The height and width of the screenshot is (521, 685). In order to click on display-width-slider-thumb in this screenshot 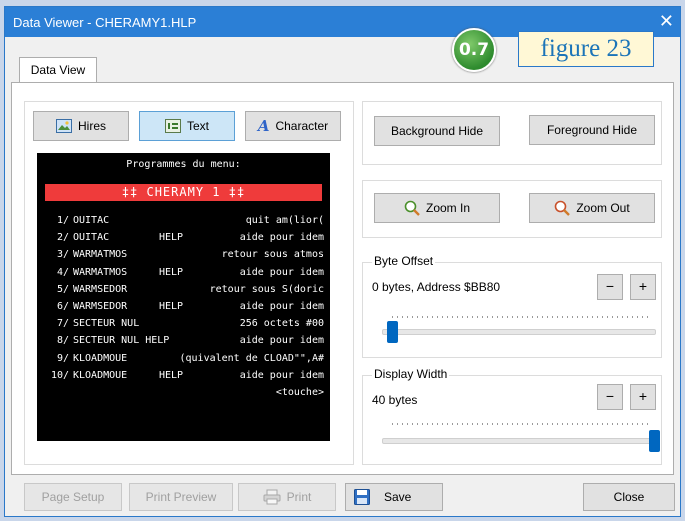, I will do `click(654, 441)`.